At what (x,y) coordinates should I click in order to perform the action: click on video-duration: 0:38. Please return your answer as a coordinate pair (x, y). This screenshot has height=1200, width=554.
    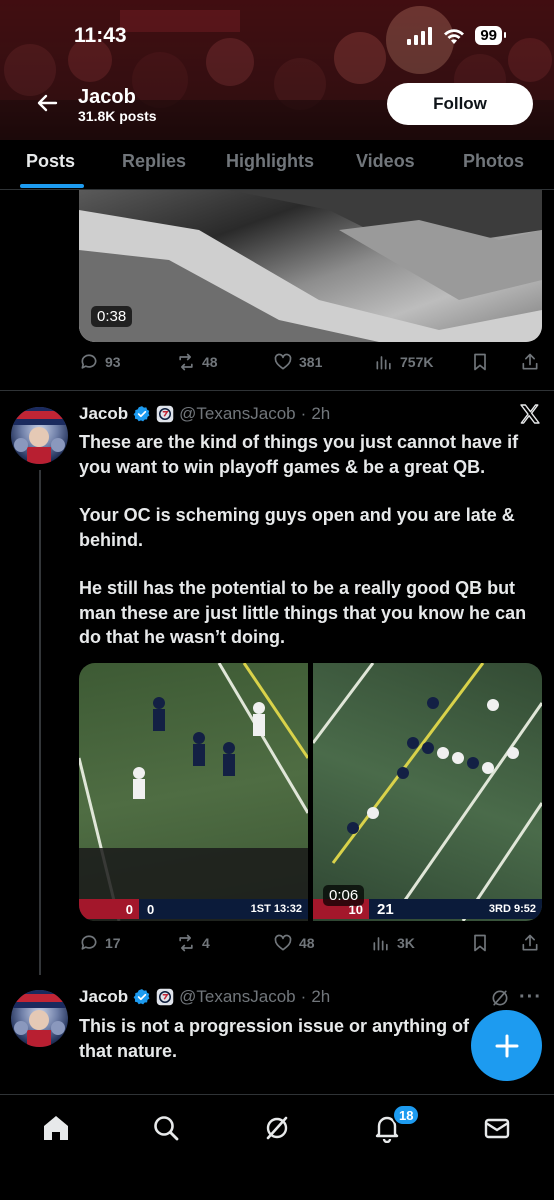
    Looking at the image, I should click on (112, 316).